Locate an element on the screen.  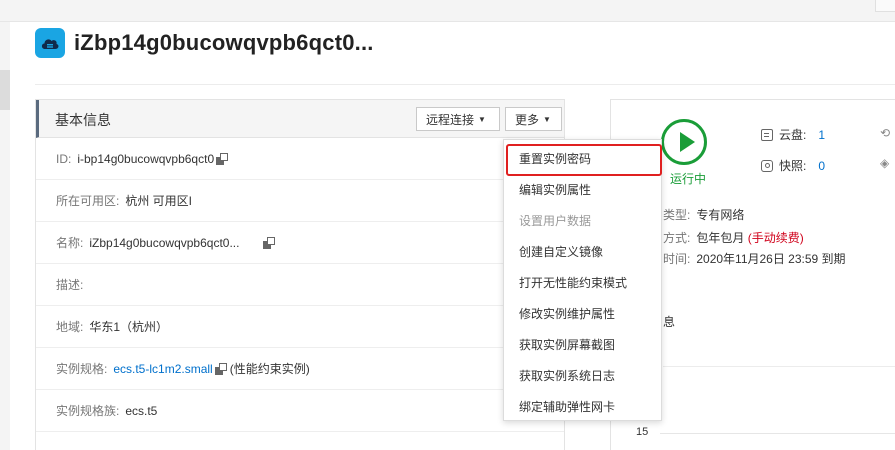
zone-value: 杭州 可用区I is located at coordinates (159, 201).